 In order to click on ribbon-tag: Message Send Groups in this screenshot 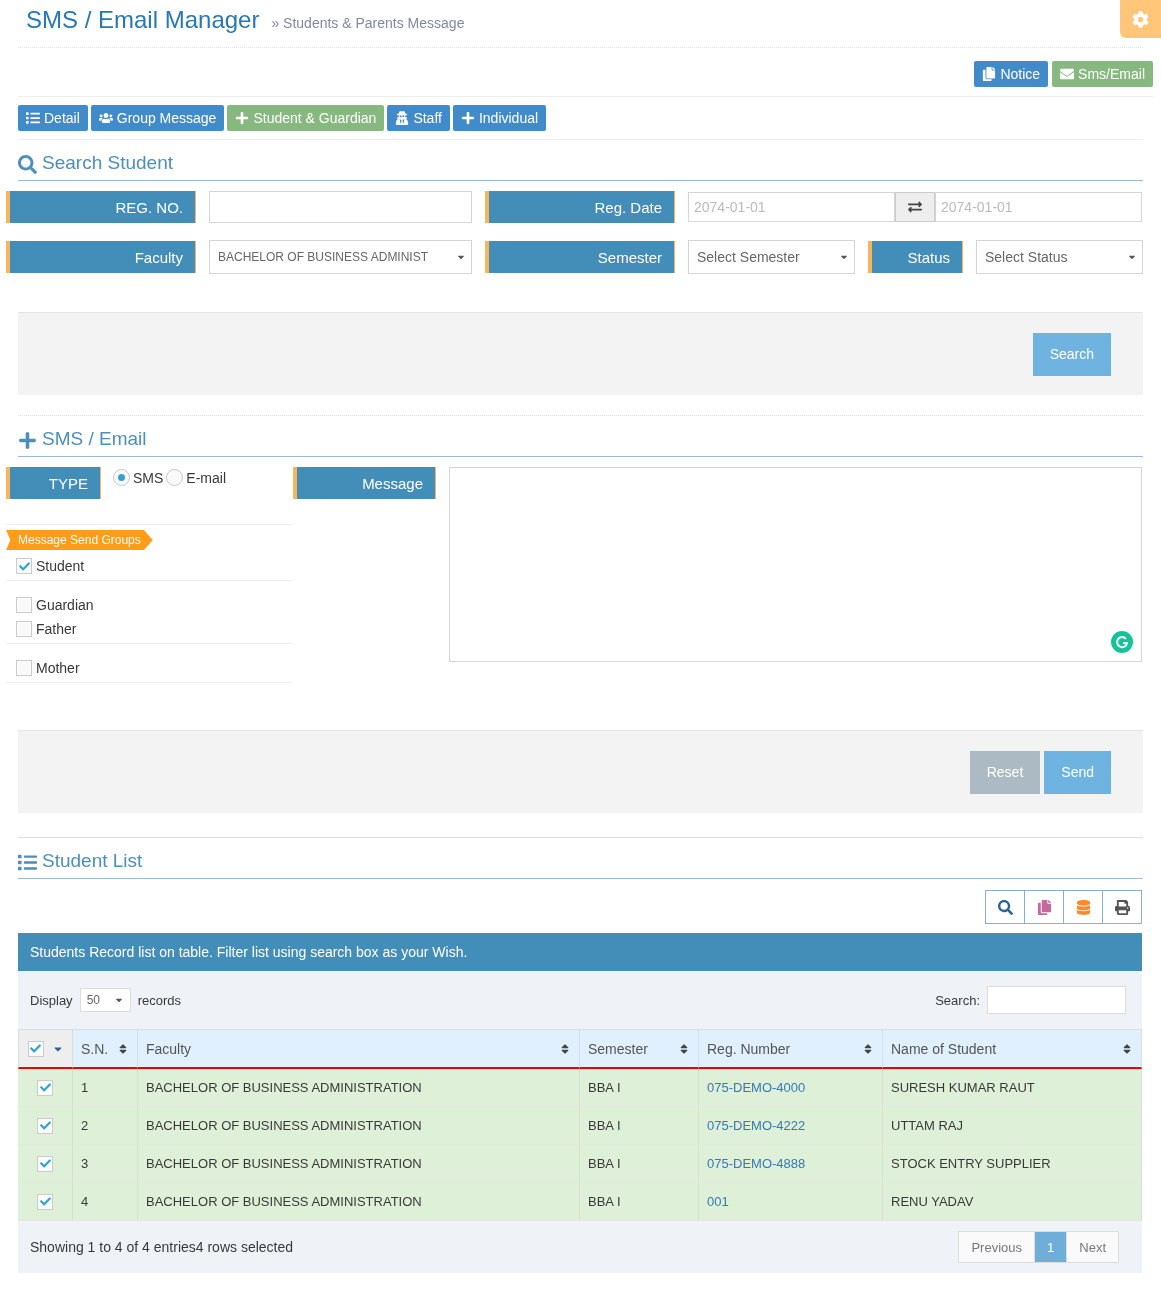, I will do `click(79, 540)`.